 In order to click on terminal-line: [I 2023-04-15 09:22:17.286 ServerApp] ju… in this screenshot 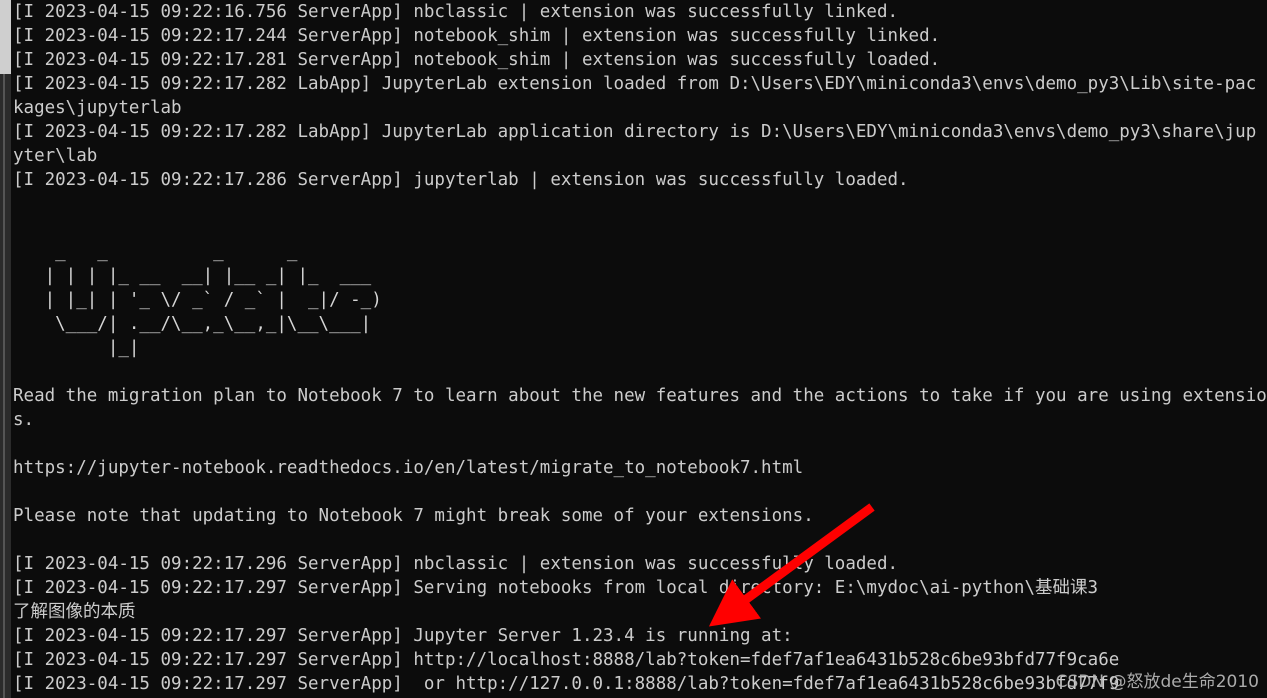, I will do `click(461, 180)`.